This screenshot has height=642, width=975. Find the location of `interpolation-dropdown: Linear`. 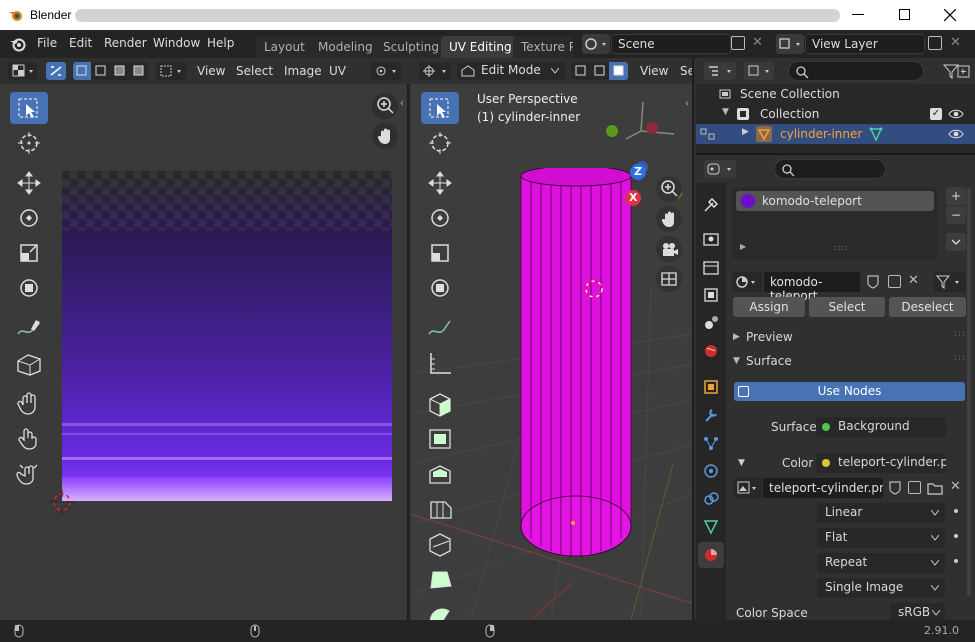

interpolation-dropdown: Linear is located at coordinates (881, 513).